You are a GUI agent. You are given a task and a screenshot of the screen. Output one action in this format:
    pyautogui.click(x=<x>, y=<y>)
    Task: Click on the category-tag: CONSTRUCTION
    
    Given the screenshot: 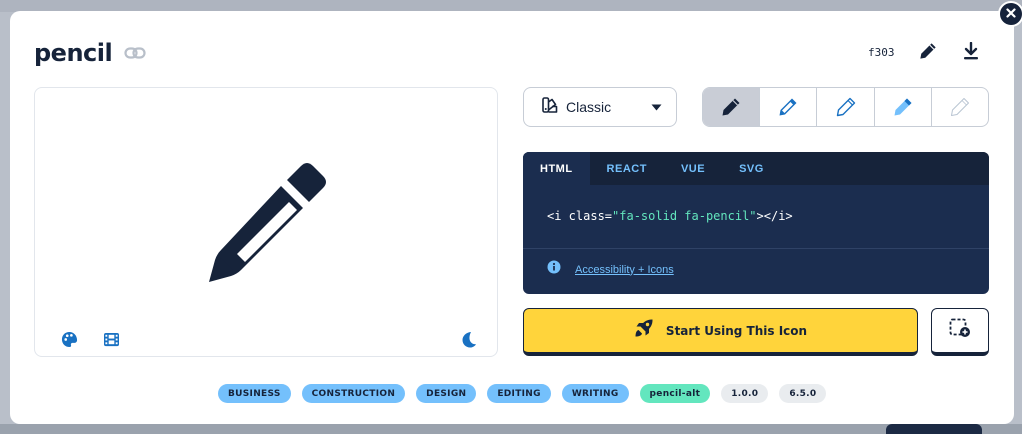 What is the action you would take?
    pyautogui.click(x=353, y=393)
    